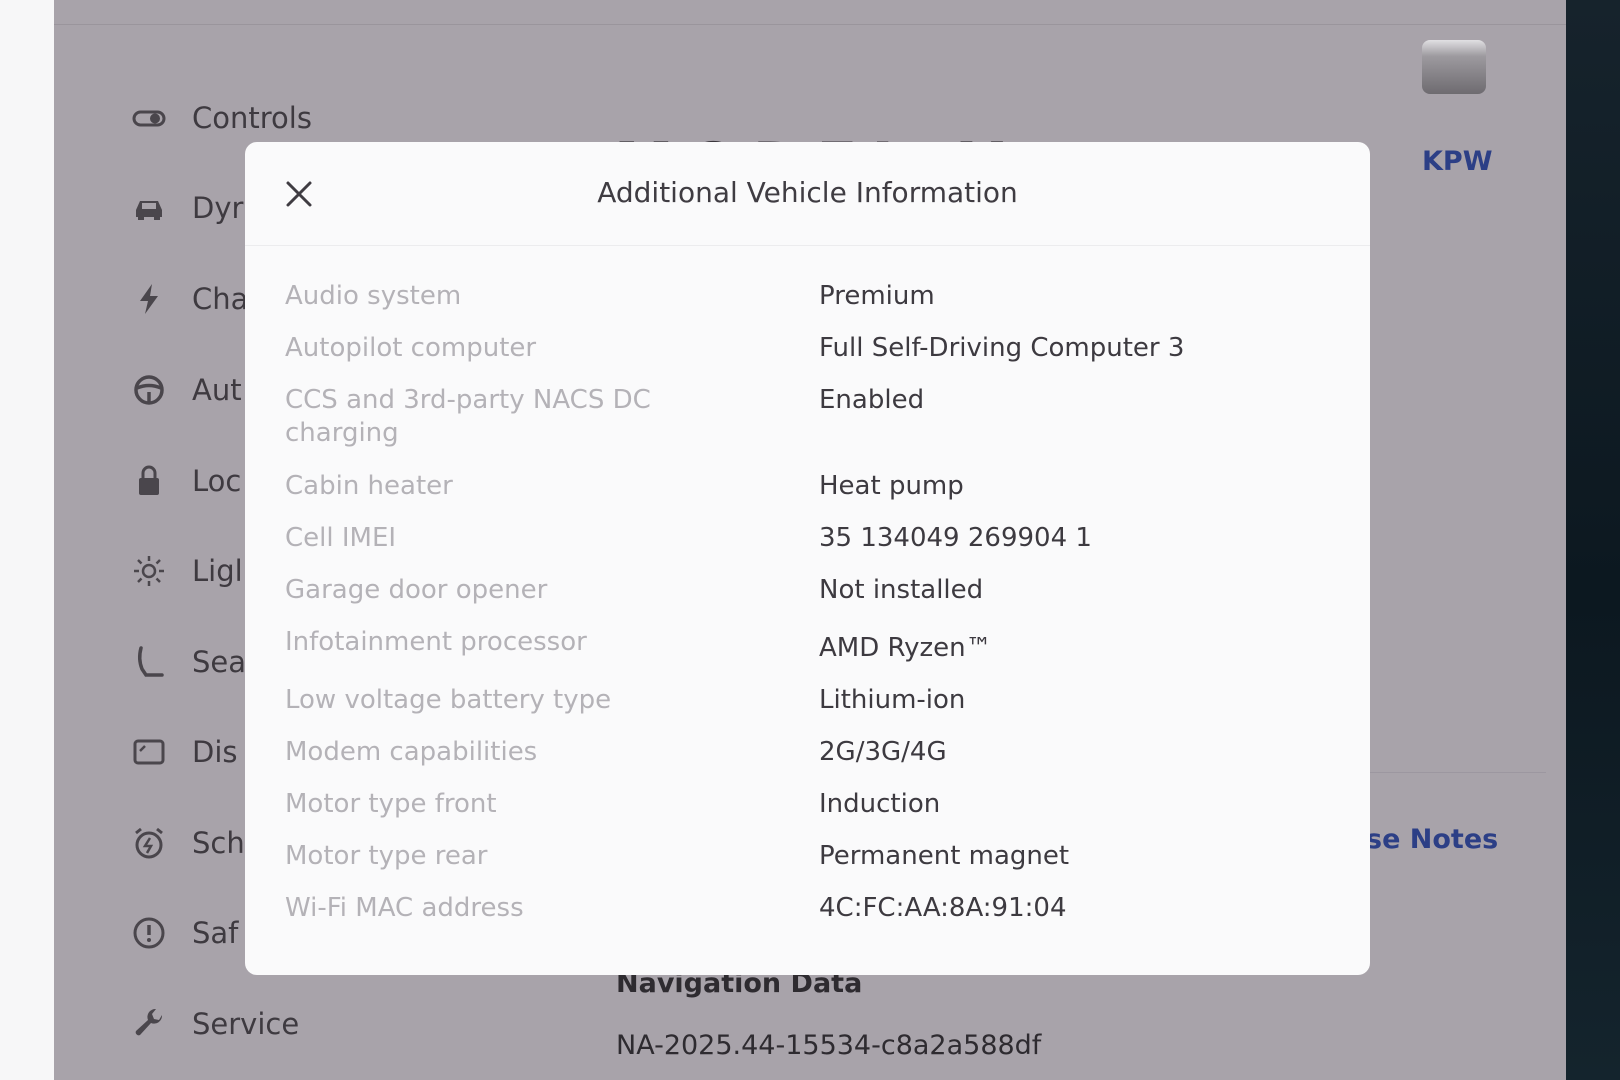 This screenshot has width=1620, height=1080. I want to click on dialog-header: Additional Vehicle Information, so click(807, 194).